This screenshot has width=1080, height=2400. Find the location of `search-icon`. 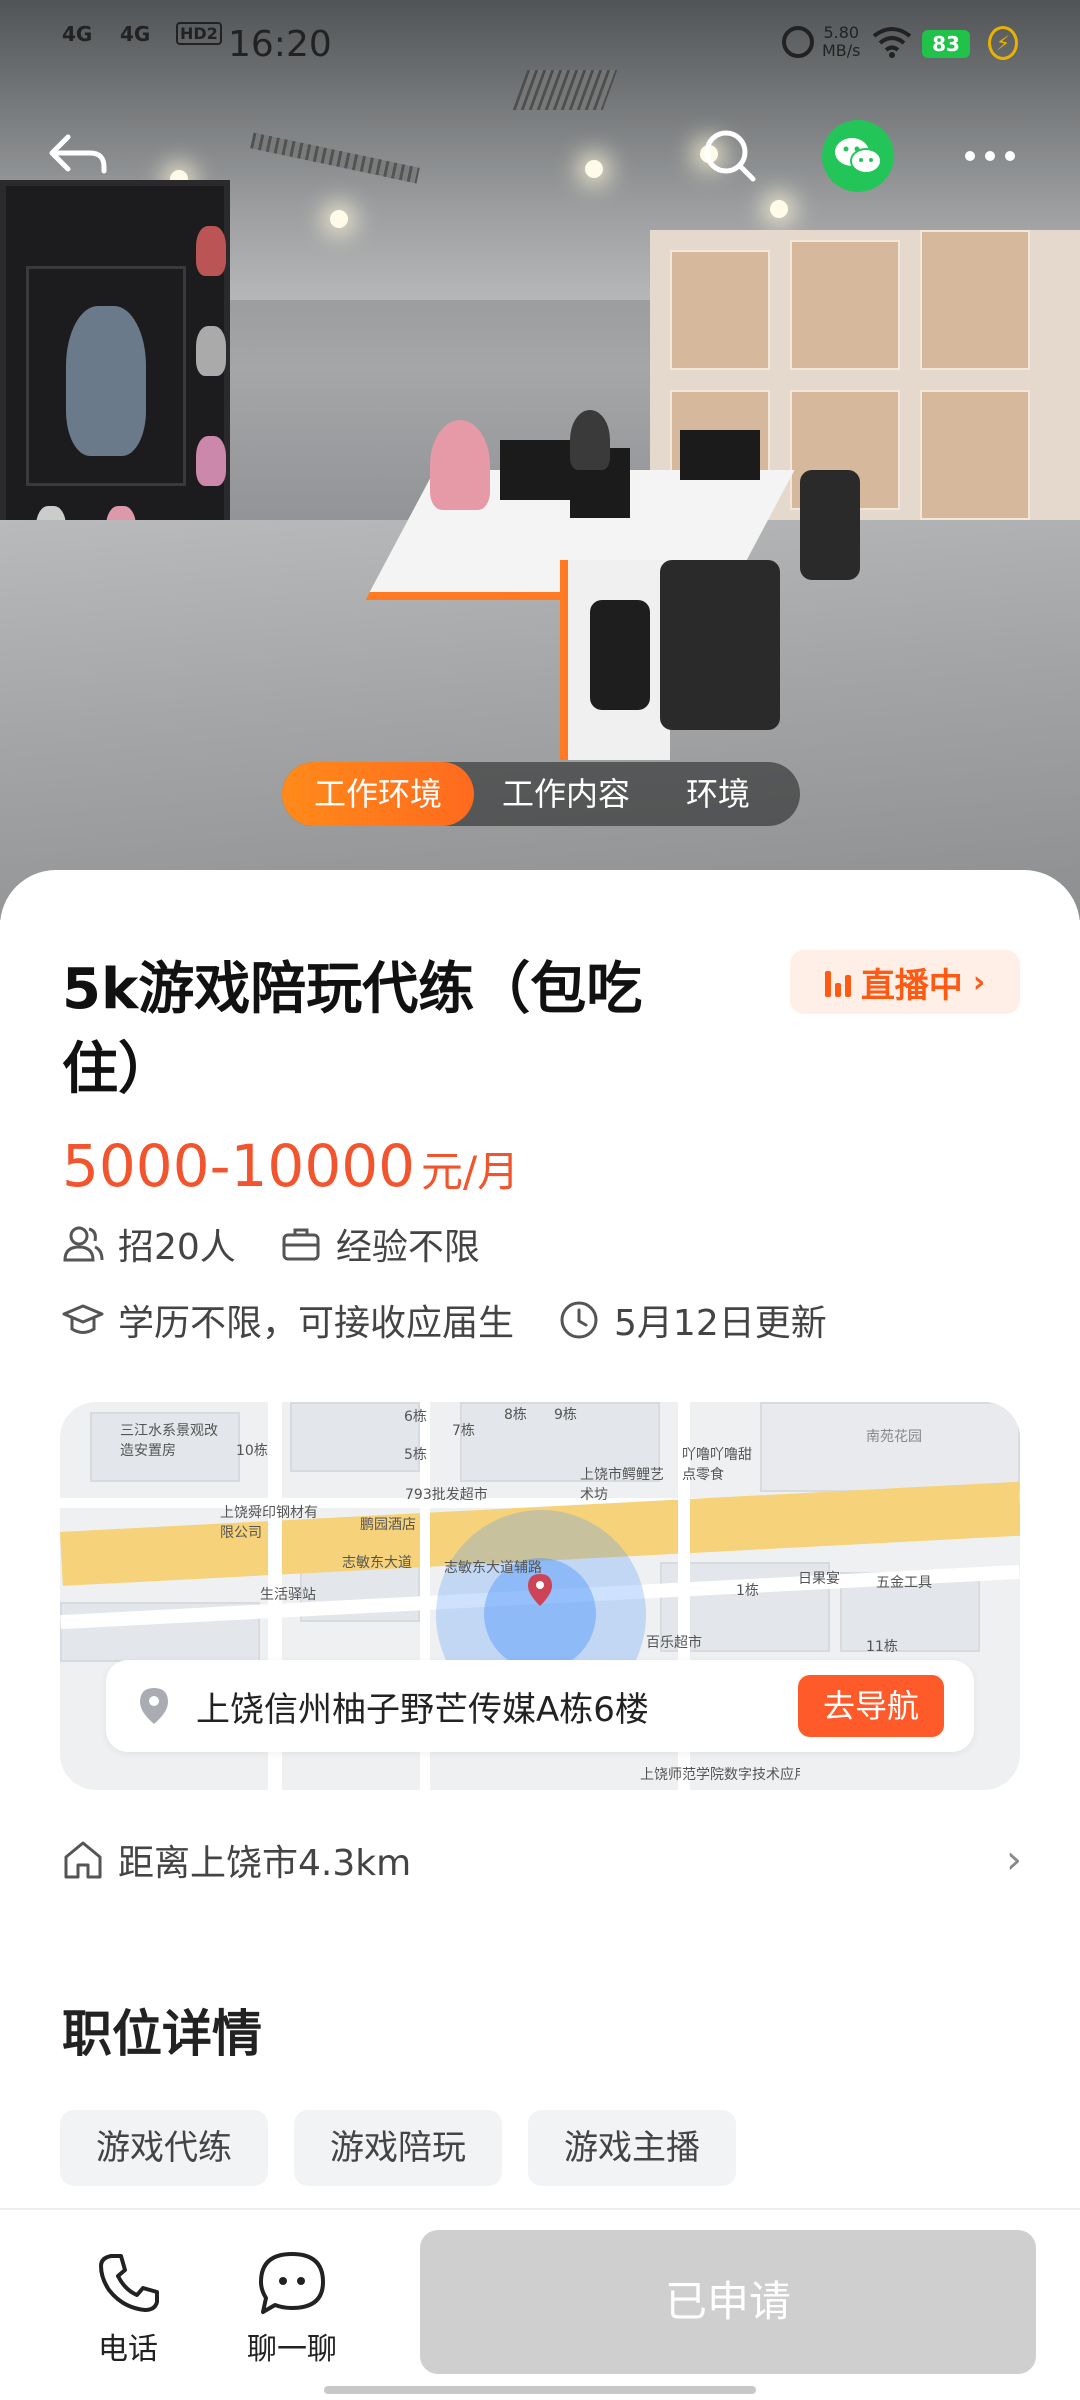

search-icon is located at coordinates (730, 156).